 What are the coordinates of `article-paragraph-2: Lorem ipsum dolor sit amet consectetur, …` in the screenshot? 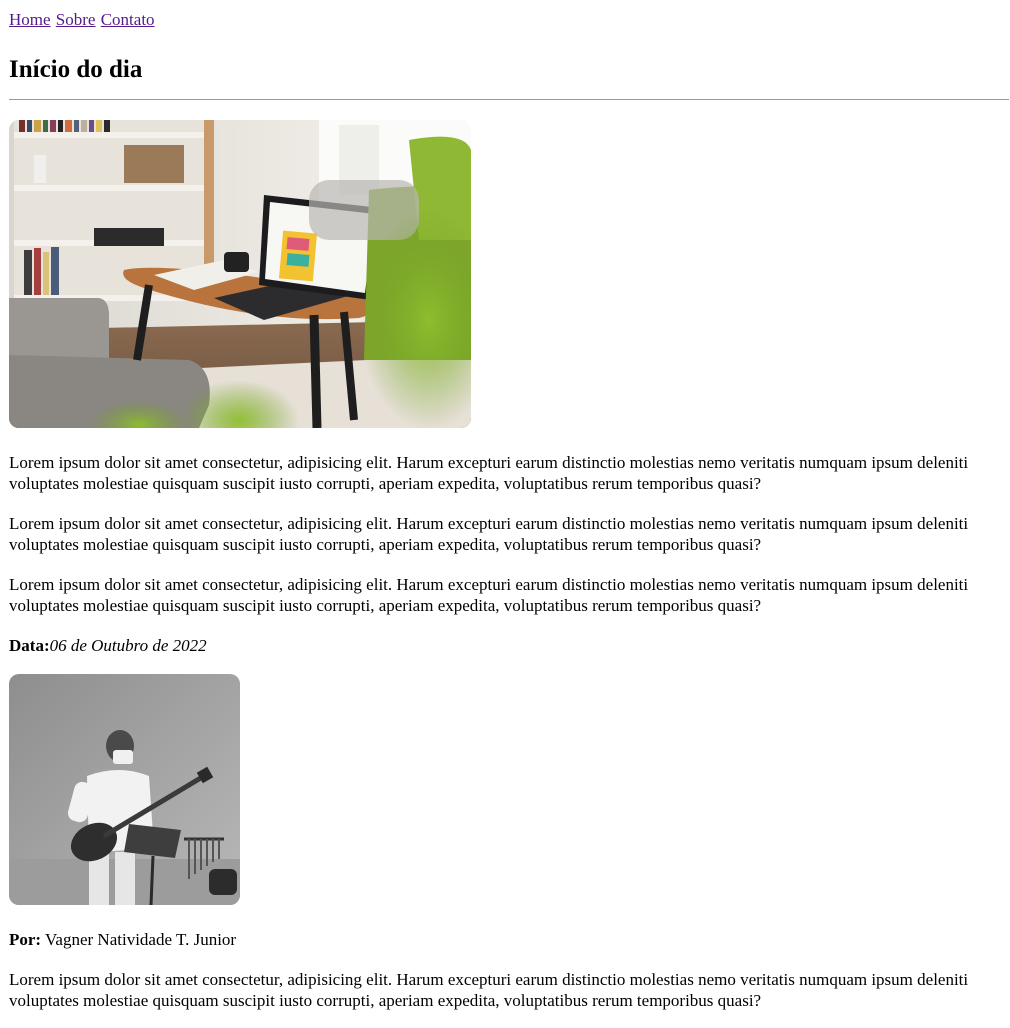 It's located at (489, 534).